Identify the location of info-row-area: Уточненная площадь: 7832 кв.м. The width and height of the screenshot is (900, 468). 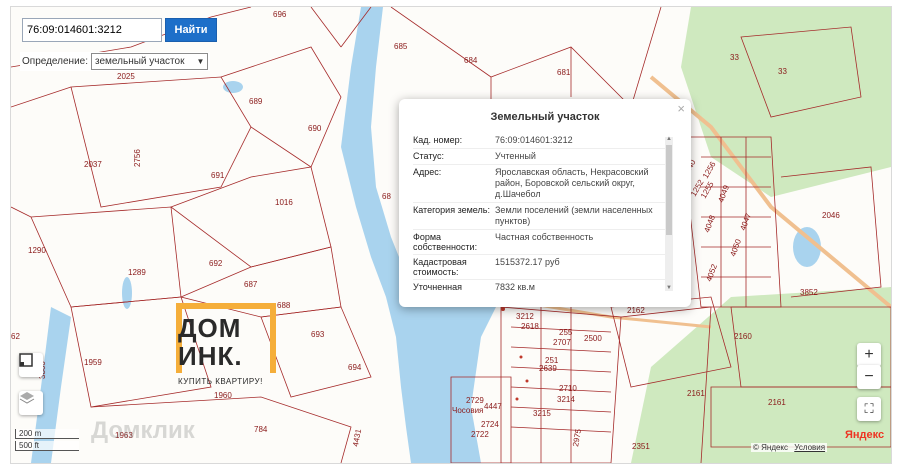
(539, 286).